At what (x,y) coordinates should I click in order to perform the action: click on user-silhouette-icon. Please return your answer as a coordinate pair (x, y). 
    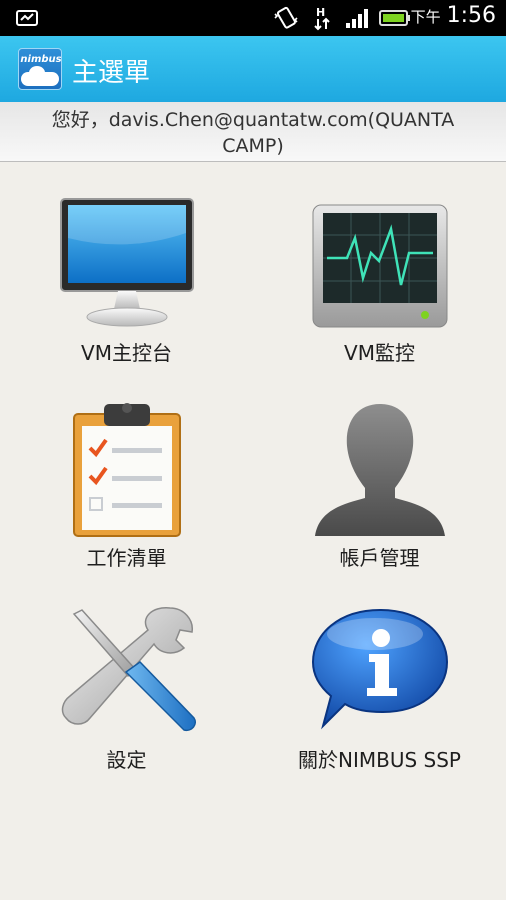
    Looking at the image, I should click on (380, 468).